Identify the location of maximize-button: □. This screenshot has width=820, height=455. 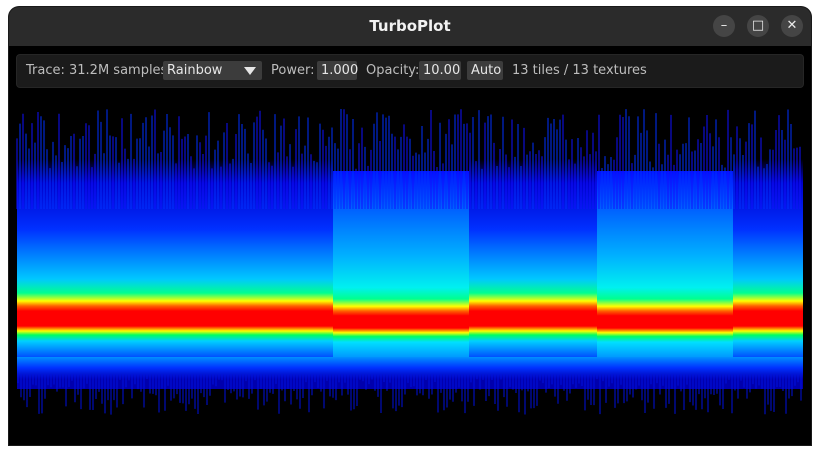
(758, 26).